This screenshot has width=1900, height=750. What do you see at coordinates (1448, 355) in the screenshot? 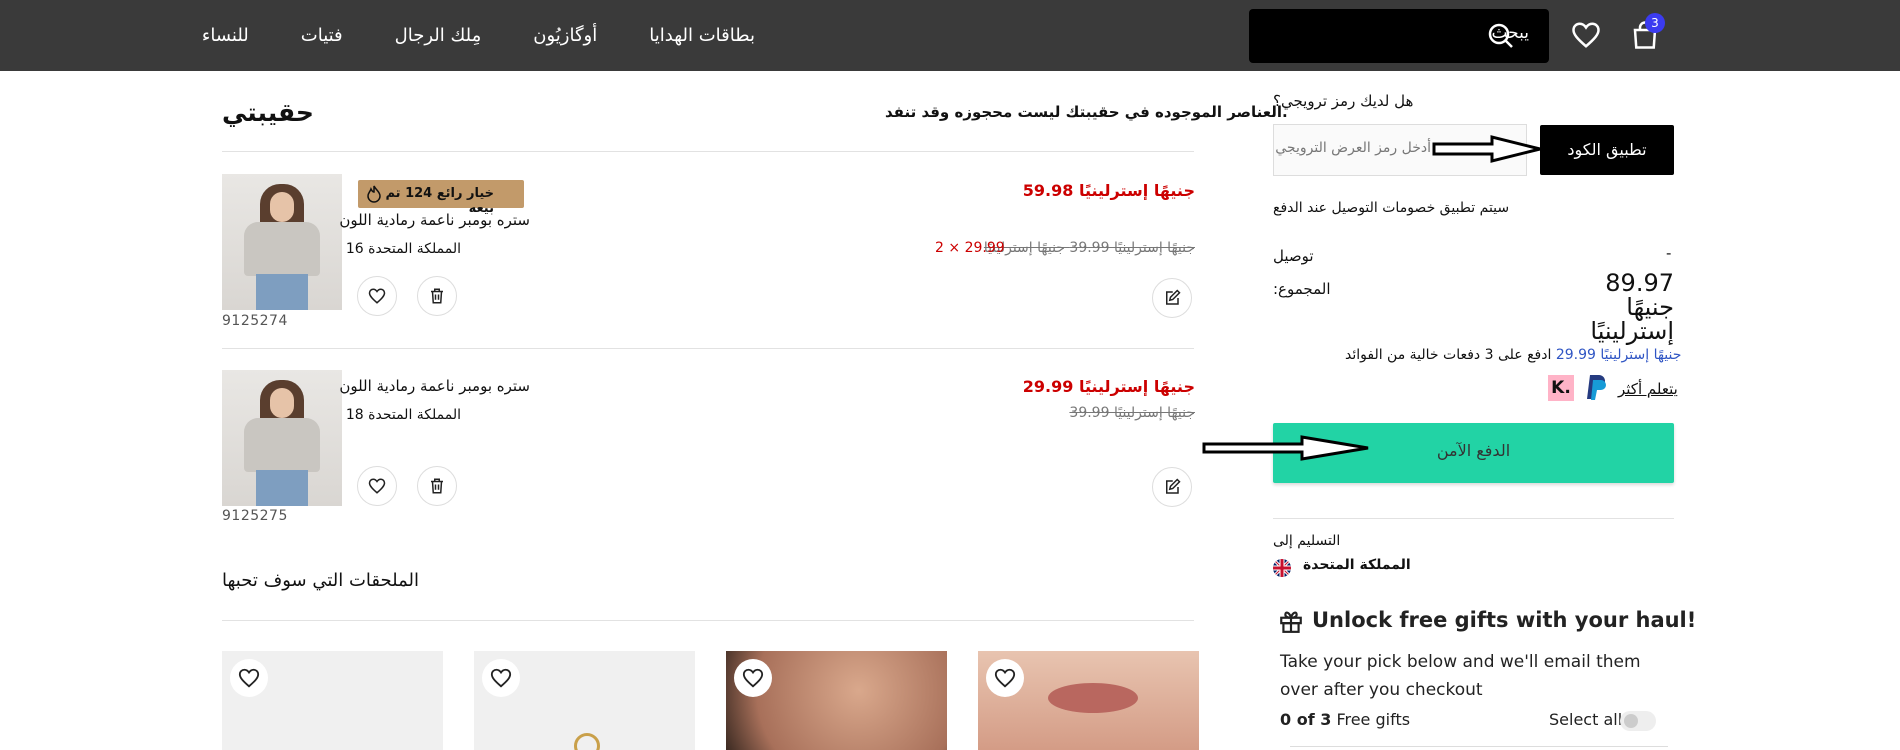
I see `installment-text: ادفع على 3 دفعات خالية من الفوائد` at bounding box center [1448, 355].